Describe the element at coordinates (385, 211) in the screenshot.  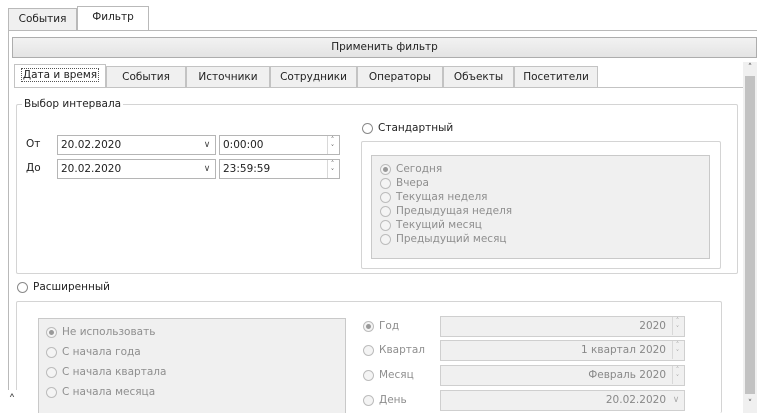
I see `standard-option-previous-week-radio` at that location.